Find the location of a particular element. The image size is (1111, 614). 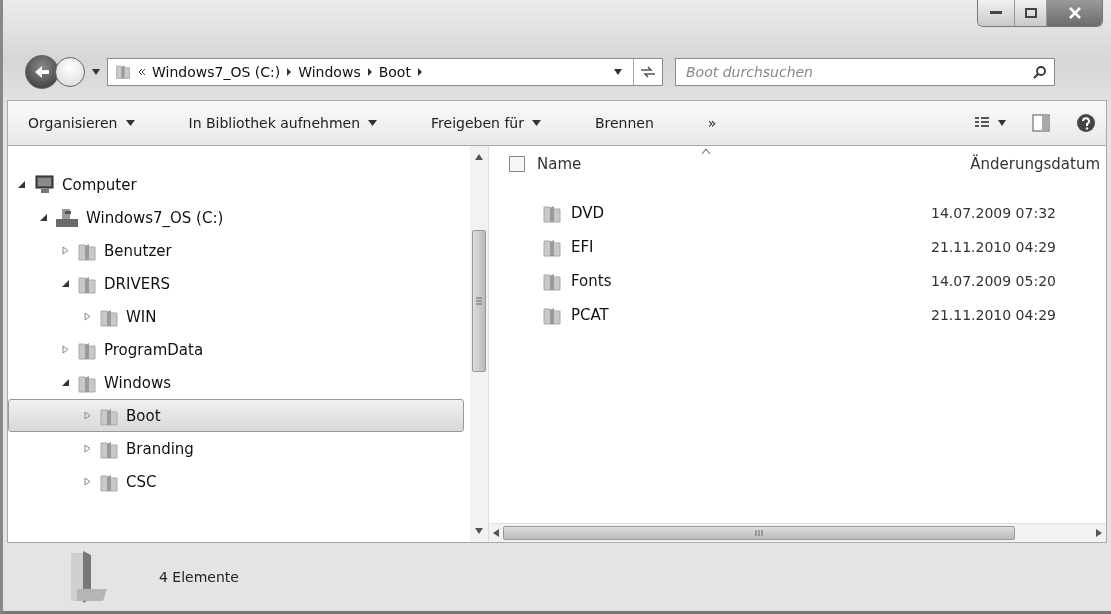

column-header: Name is located at coordinates (754, 164).